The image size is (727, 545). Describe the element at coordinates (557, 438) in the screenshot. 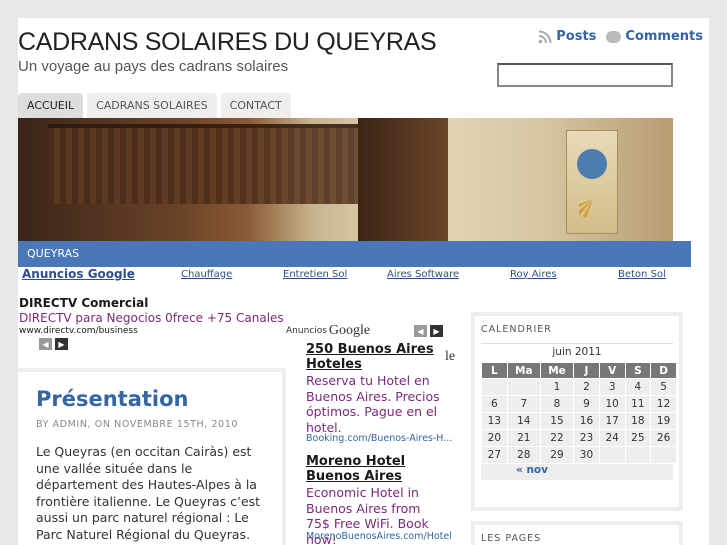

I see `calendar-day: 22` at that location.